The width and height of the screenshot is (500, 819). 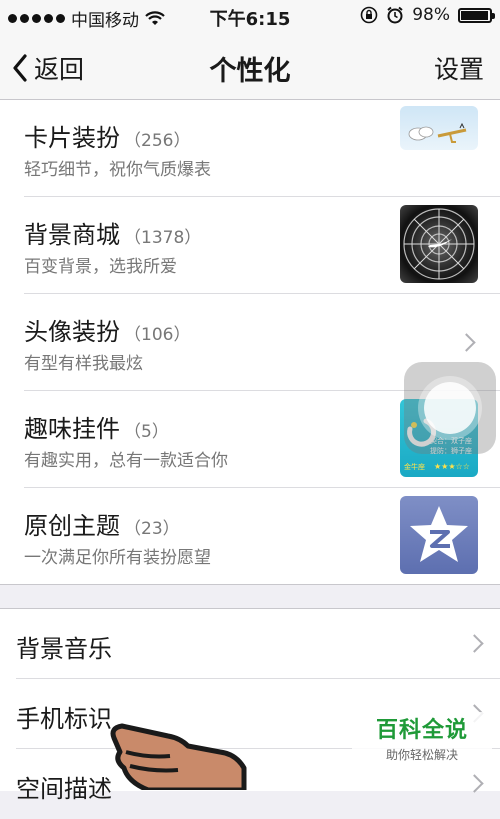 I want to click on item-title: 卡片装扮 （256）, so click(x=107, y=138).